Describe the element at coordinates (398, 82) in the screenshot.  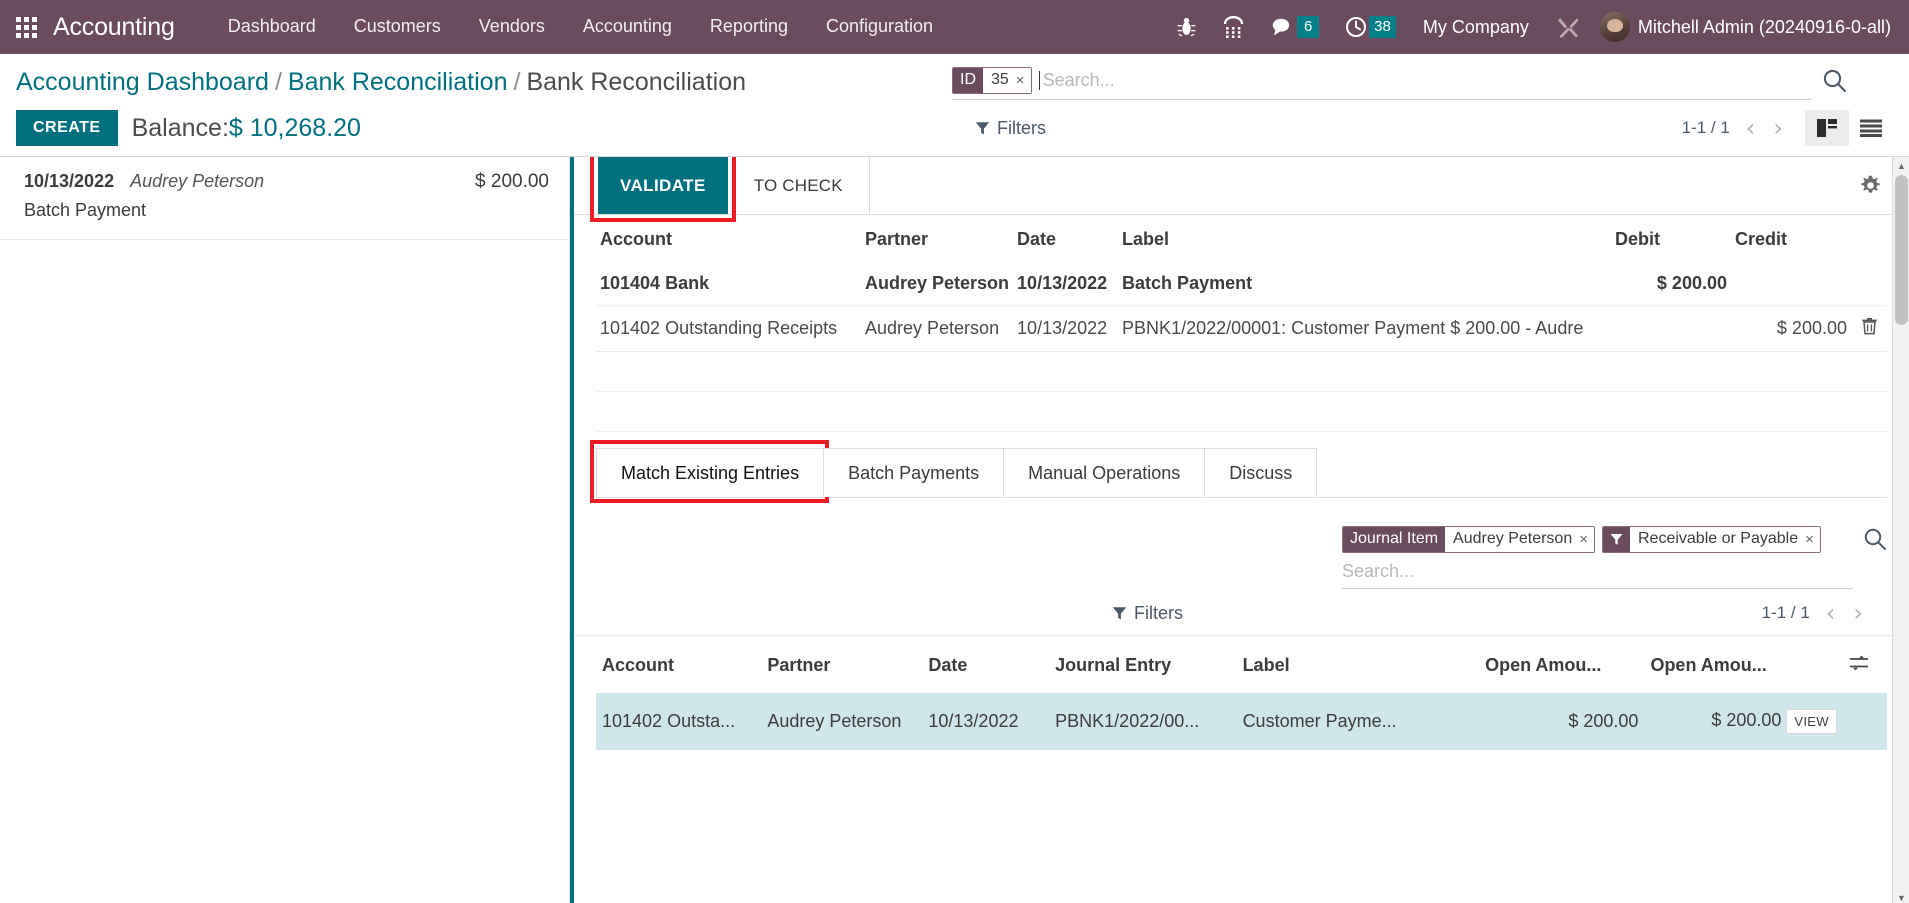
I see `breadcrumb-item-bank-reconciliation: Bank Reconciliation` at that location.